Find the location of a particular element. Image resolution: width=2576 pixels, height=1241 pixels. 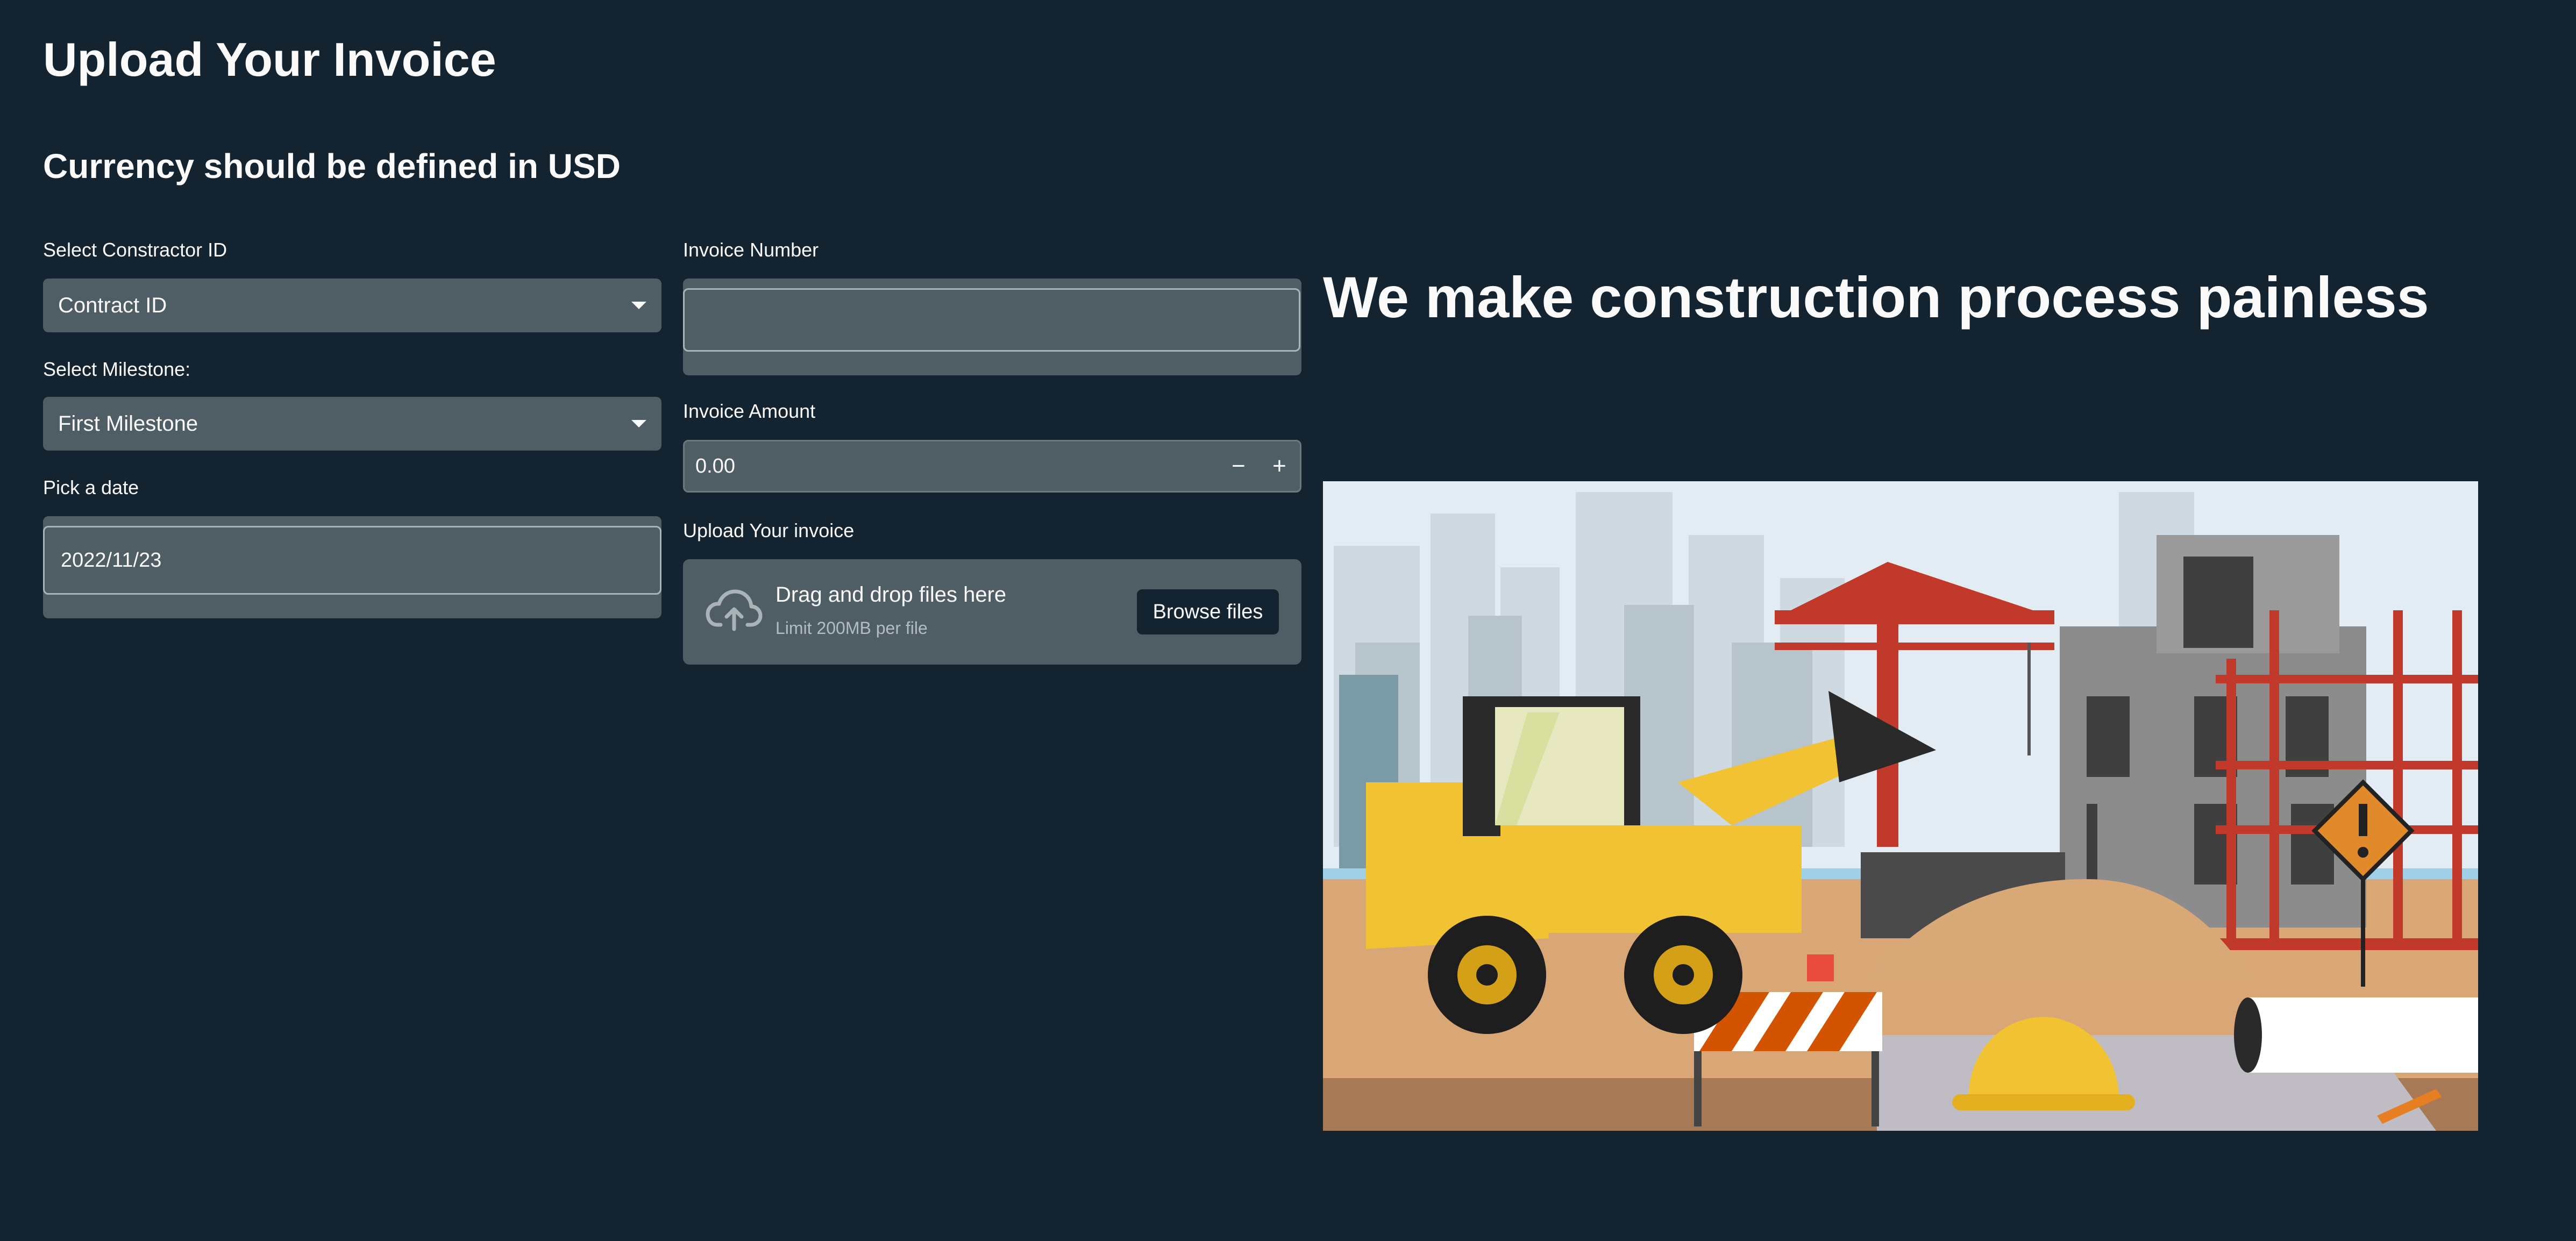

milestone-select: First Milestone is located at coordinates (352, 424).